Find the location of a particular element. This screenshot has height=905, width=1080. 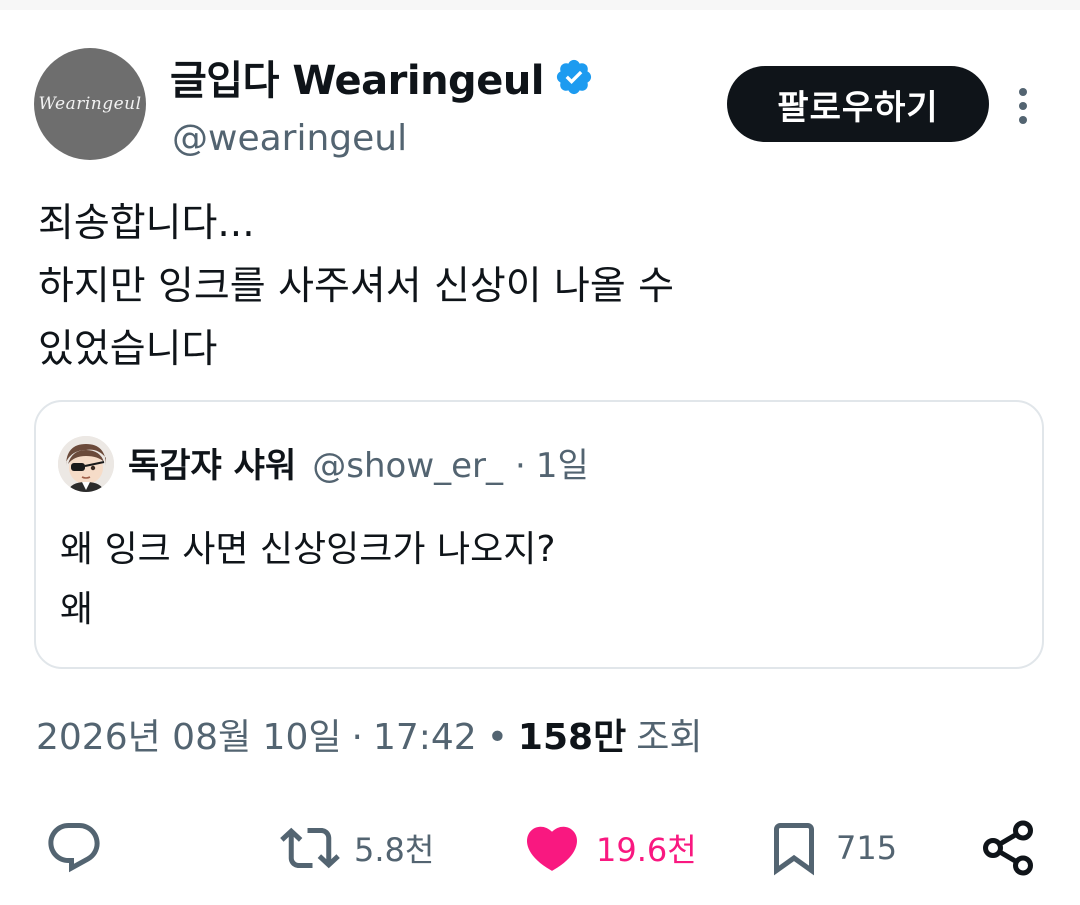

bookmark-icon is located at coordinates (794, 849).